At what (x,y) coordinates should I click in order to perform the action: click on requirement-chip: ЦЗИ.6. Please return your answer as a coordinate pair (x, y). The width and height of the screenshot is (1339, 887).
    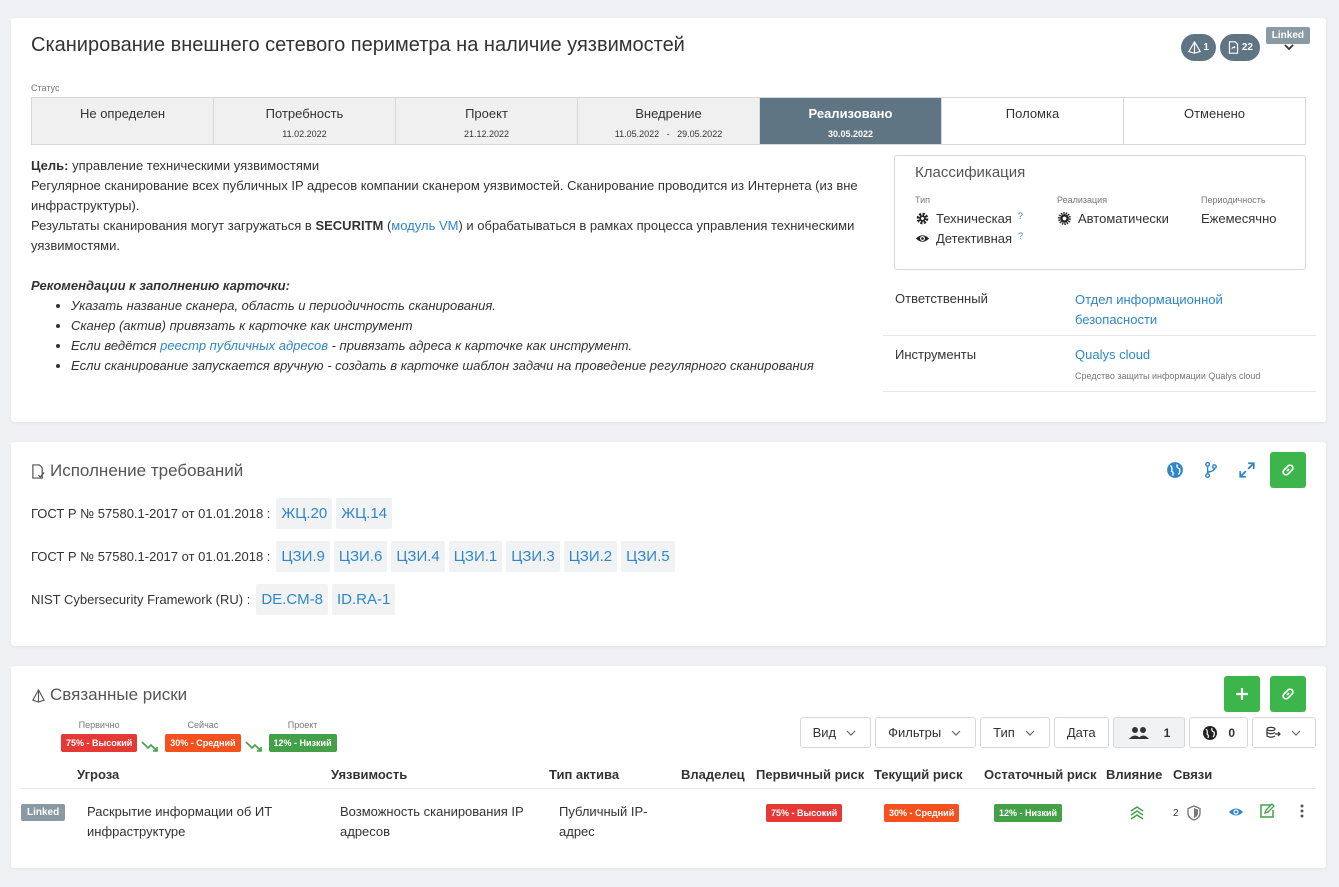
    Looking at the image, I should click on (360, 556).